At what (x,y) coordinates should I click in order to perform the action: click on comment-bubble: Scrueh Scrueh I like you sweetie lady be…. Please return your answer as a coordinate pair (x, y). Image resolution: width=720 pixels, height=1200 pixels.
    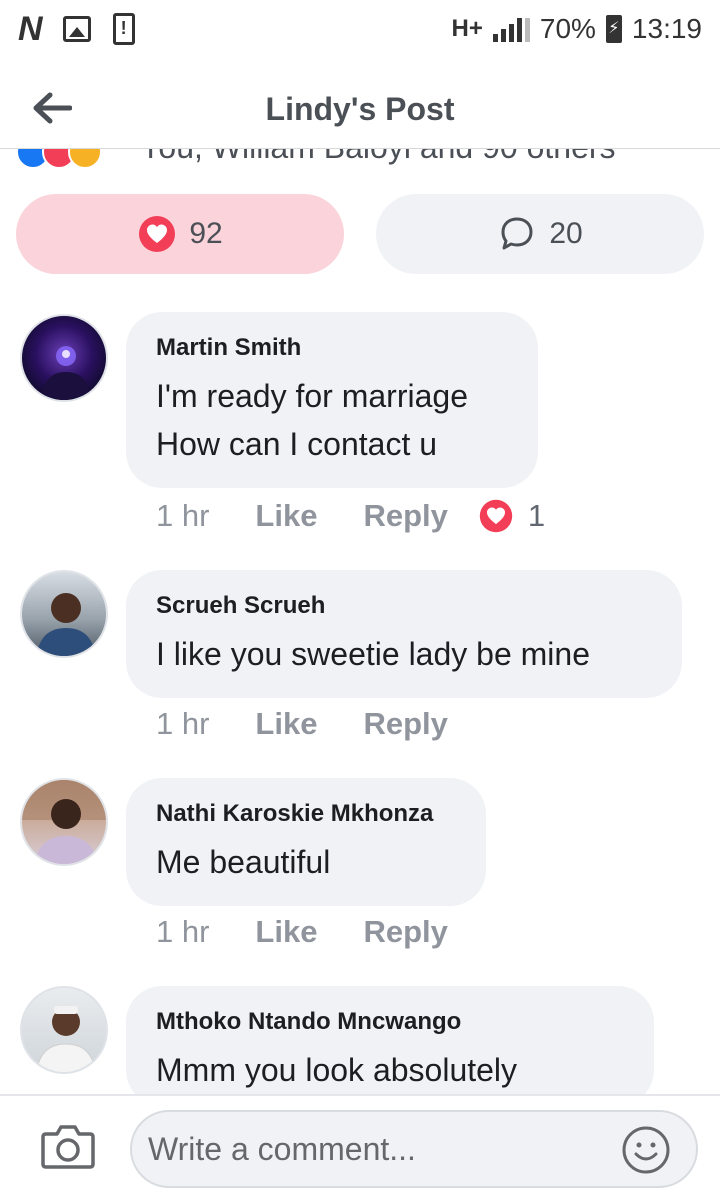
    Looking at the image, I should click on (404, 634).